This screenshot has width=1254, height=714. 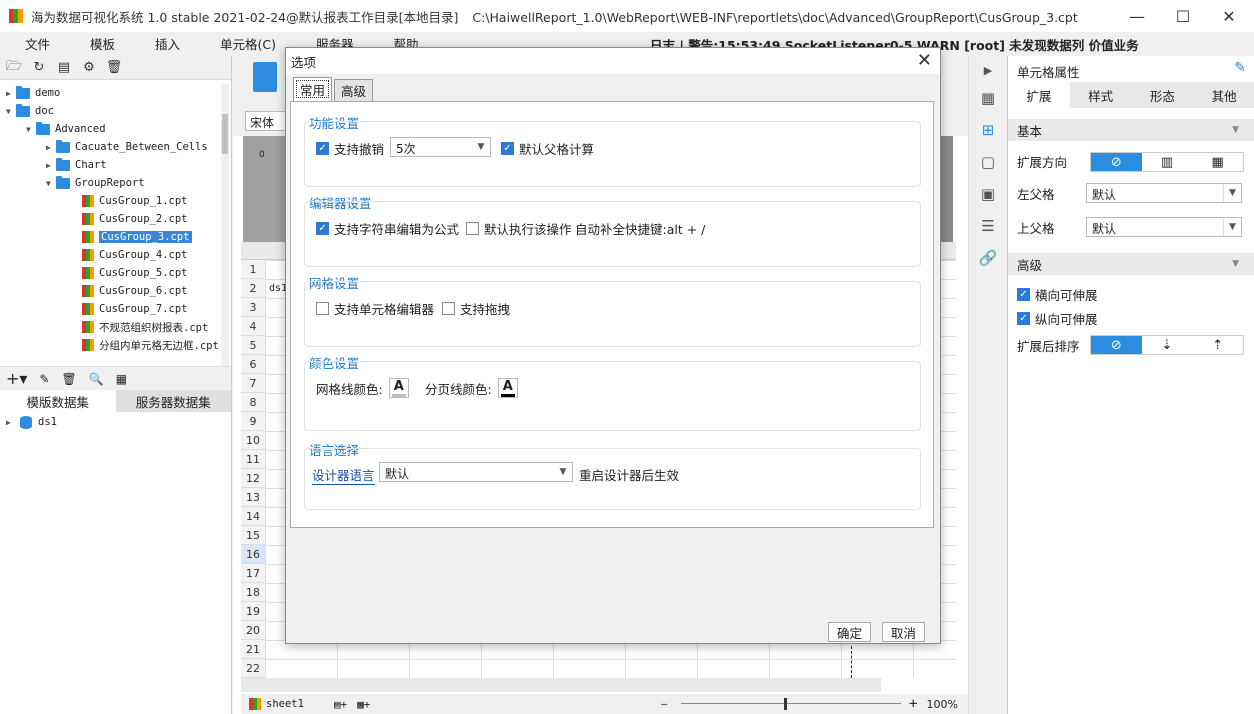 What do you see at coordinates (1164, 227) in the screenshot?
I see `up-parent-select: 默认 ▼` at bounding box center [1164, 227].